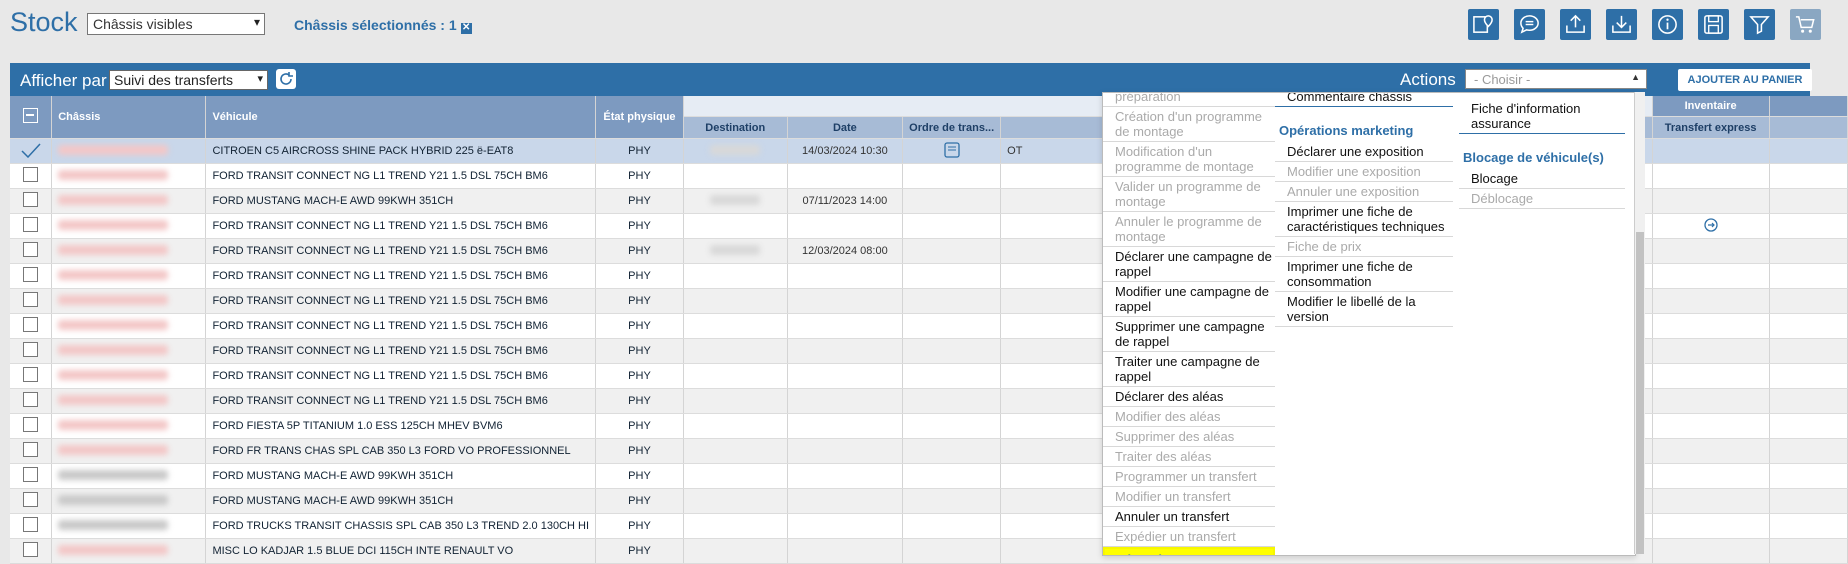 This screenshot has width=1848, height=564. I want to click on vehicle-cell: FORD MUSTANG MACH-E AWD 99KWH 351CH, so click(401, 501).